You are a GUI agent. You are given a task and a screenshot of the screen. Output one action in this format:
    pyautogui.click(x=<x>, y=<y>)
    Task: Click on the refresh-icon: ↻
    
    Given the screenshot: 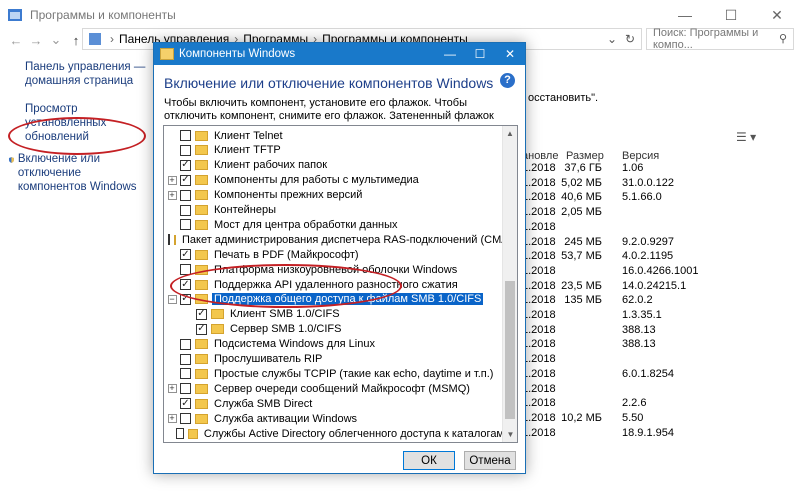 What is the action you would take?
    pyautogui.click(x=630, y=39)
    